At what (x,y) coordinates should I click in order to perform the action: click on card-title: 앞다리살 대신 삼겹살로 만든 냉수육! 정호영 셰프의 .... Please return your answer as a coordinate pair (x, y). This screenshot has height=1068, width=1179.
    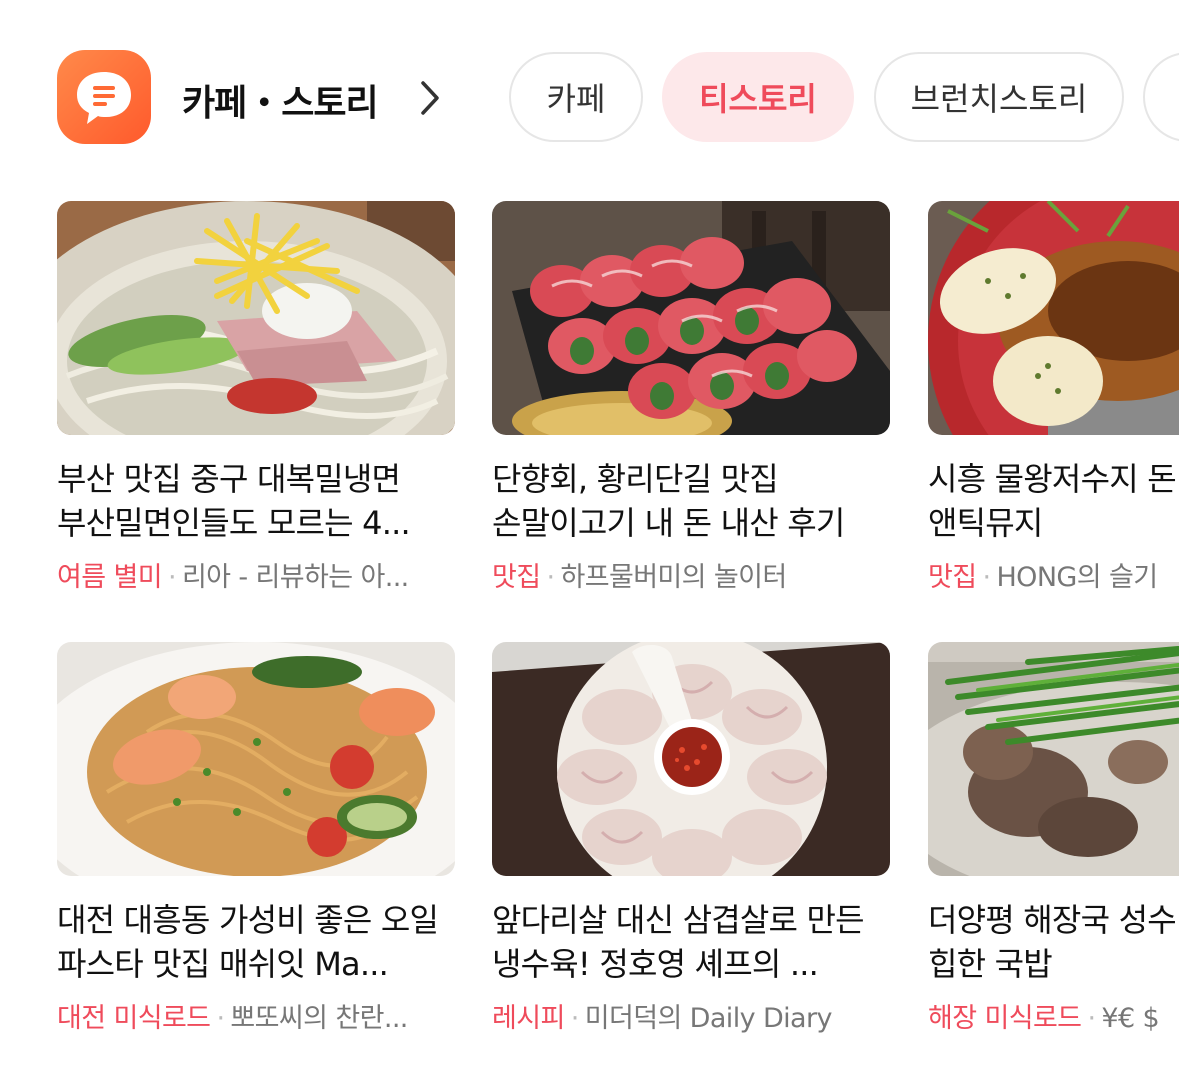
    Looking at the image, I should click on (691, 942).